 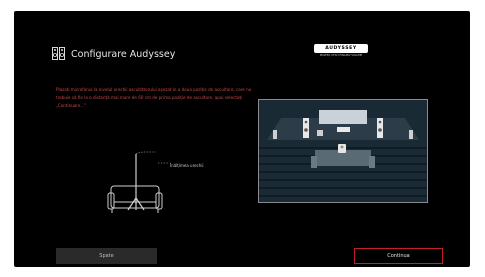 What do you see at coordinates (341, 55) in the screenshot?
I see `logo-subtitle: MULTEQ XT32 DYNAMIC VOLUME` at bounding box center [341, 55].